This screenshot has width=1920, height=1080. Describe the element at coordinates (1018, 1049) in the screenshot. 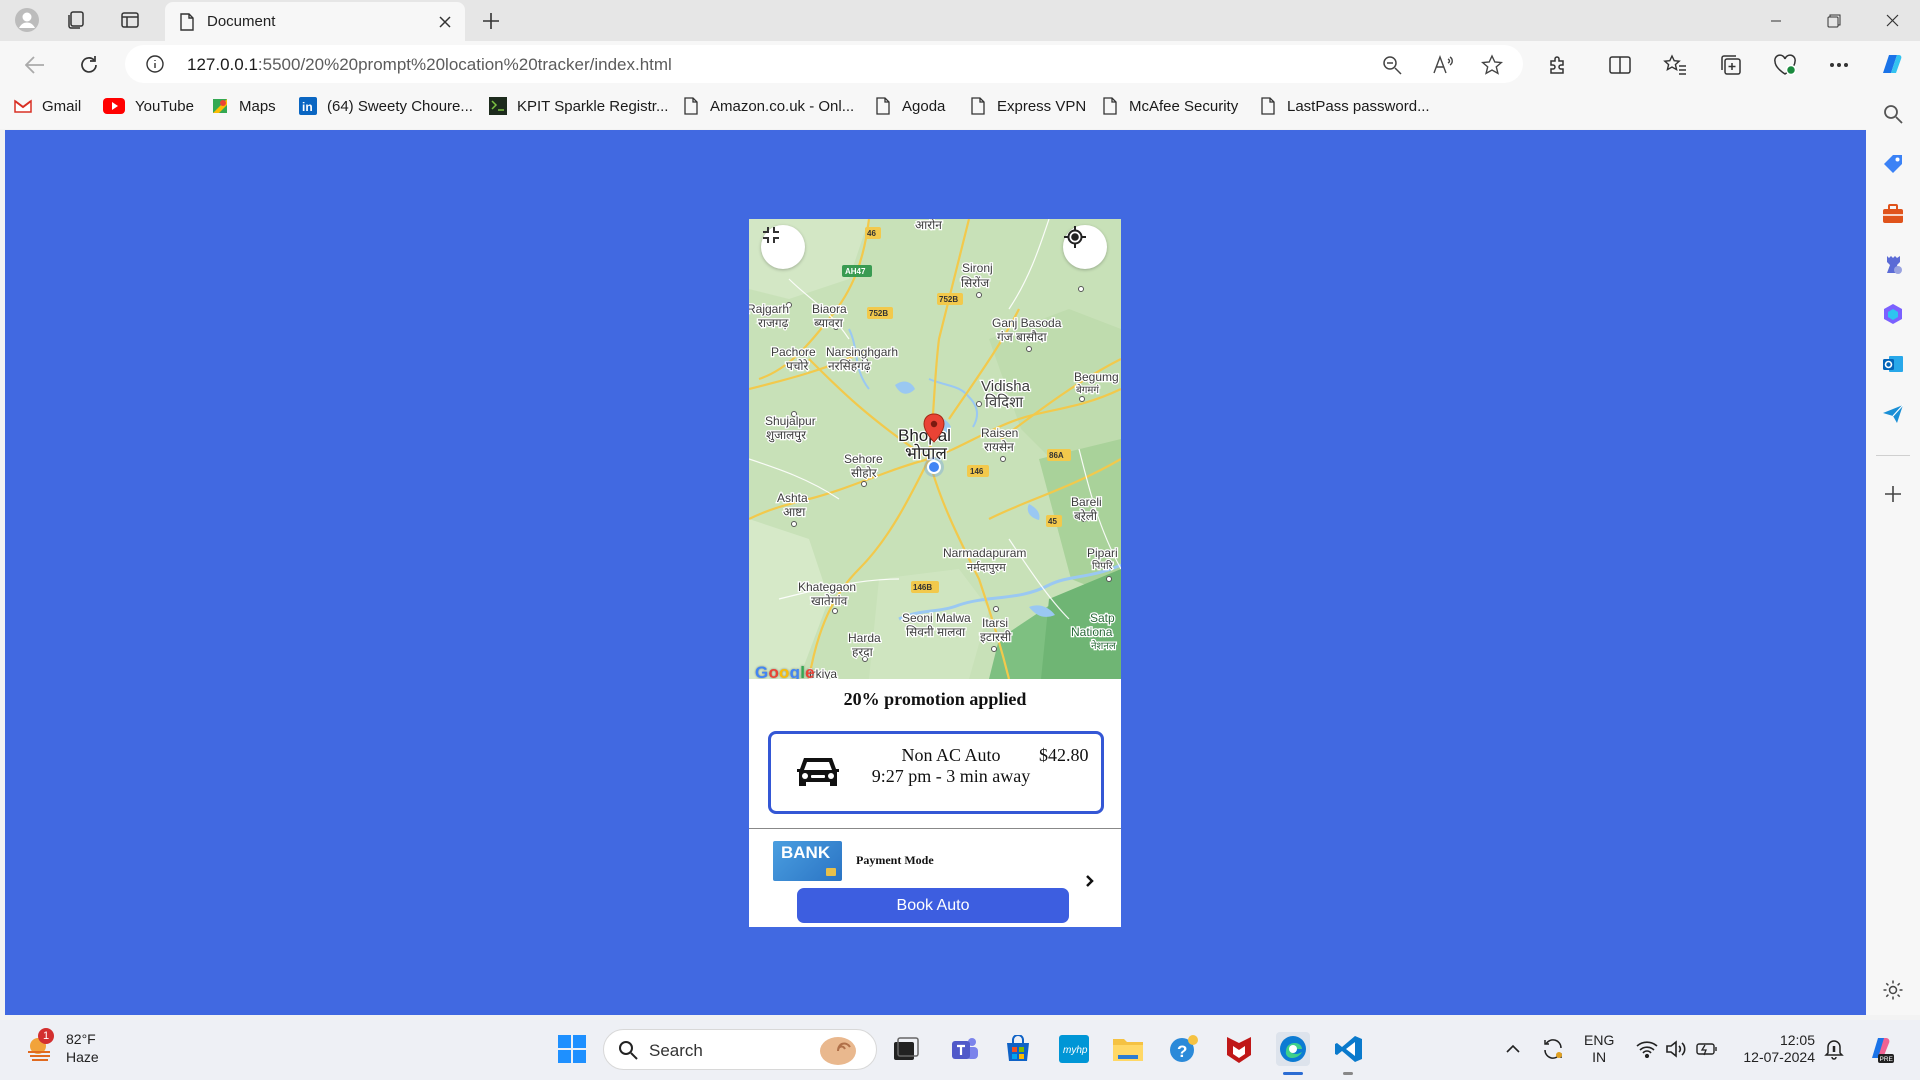

I see `microsoft-store-icon` at that location.